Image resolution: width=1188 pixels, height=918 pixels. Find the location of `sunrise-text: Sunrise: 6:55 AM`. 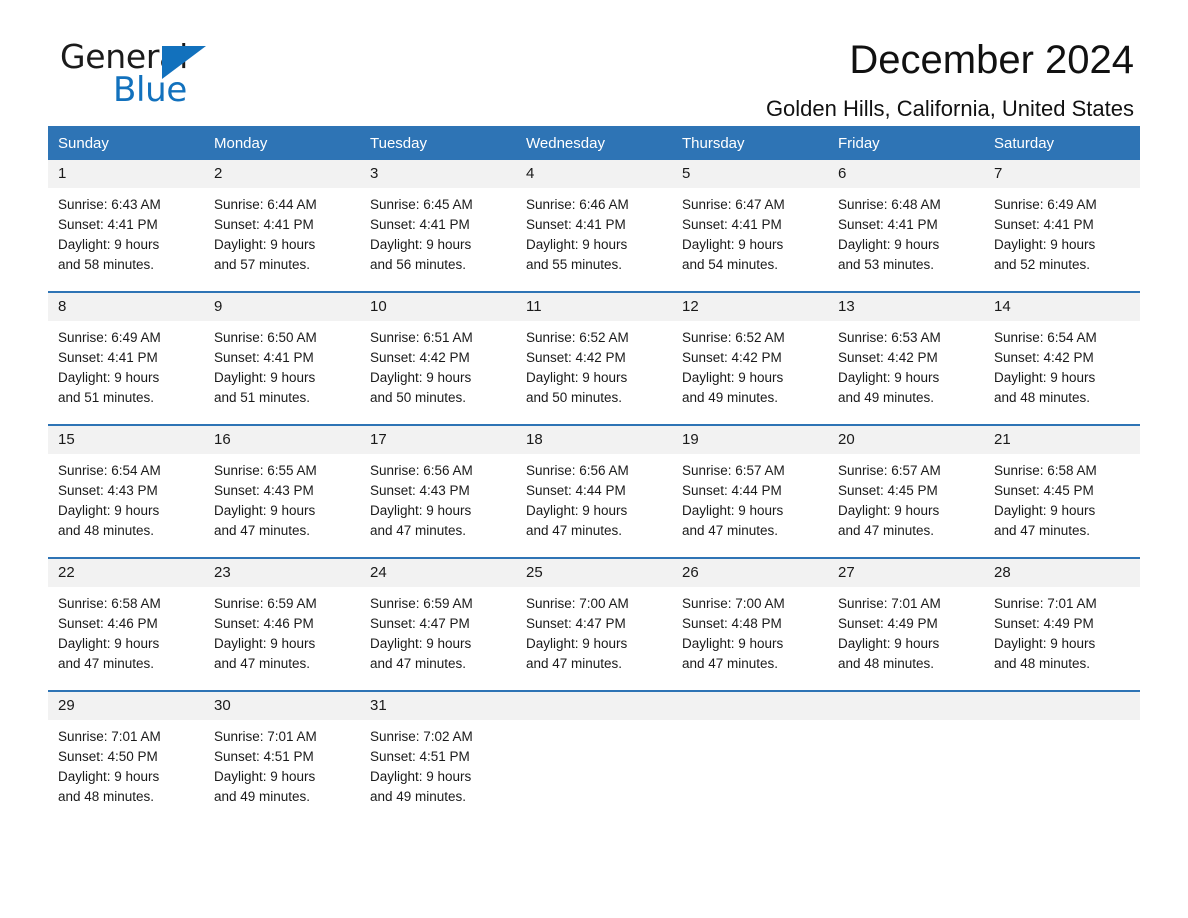

sunrise-text: Sunrise: 6:55 AM is located at coordinates (265, 470).